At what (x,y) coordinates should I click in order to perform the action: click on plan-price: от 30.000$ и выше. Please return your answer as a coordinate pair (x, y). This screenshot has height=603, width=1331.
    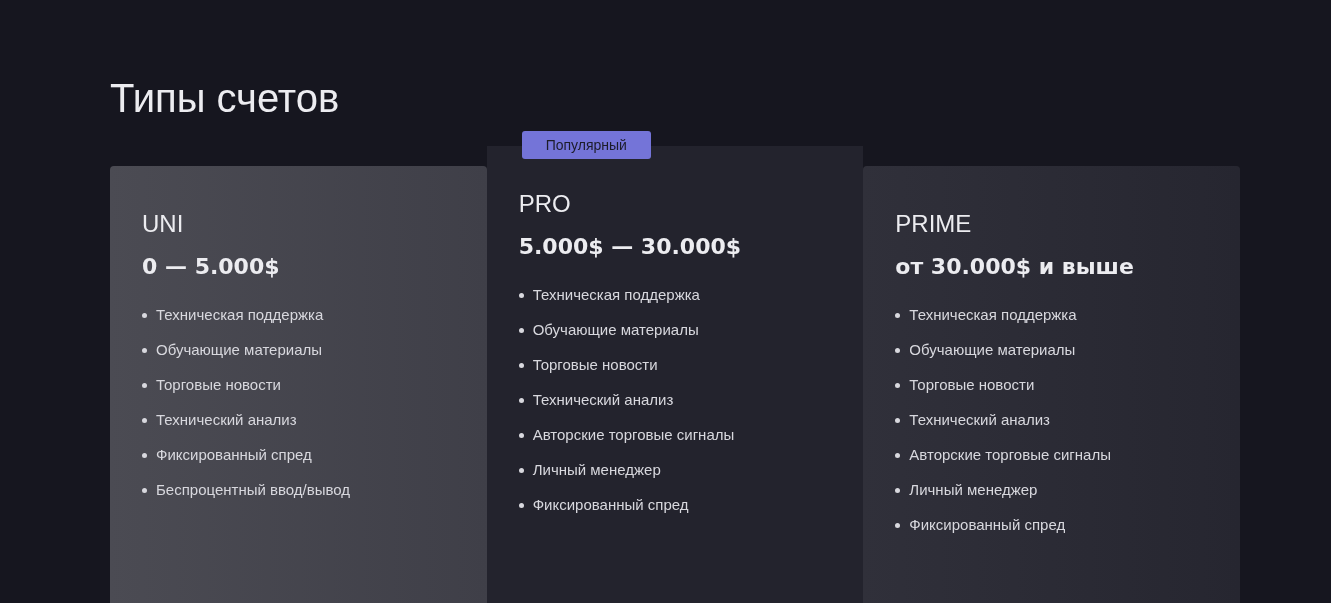
    Looking at the image, I should click on (1014, 266).